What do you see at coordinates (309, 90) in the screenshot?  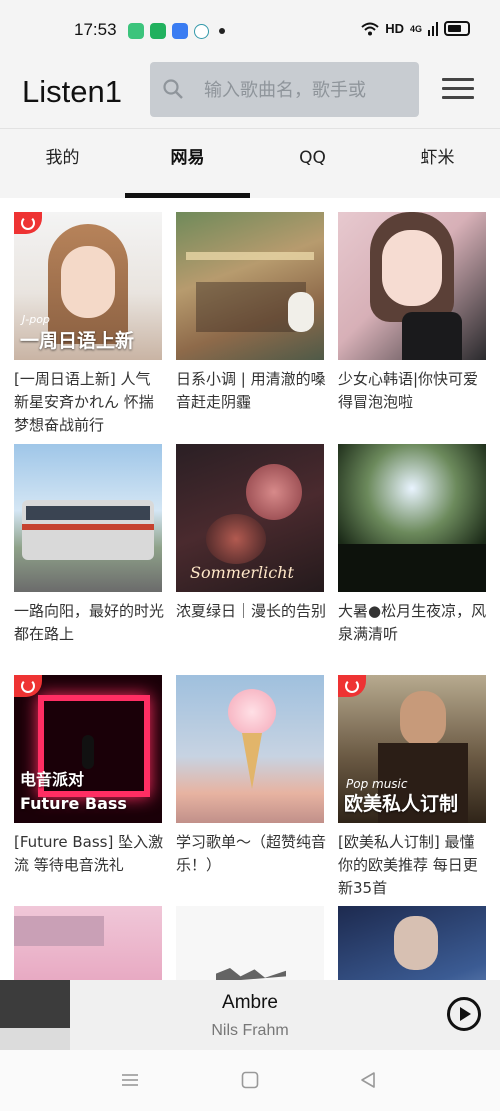 I see `search-input` at bounding box center [309, 90].